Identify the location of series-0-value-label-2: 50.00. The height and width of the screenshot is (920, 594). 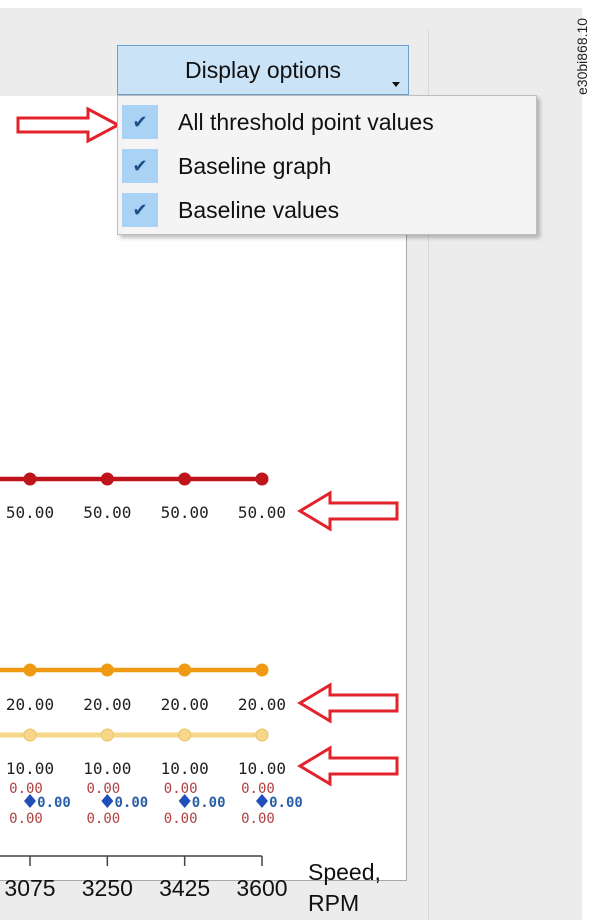
(185, 512).